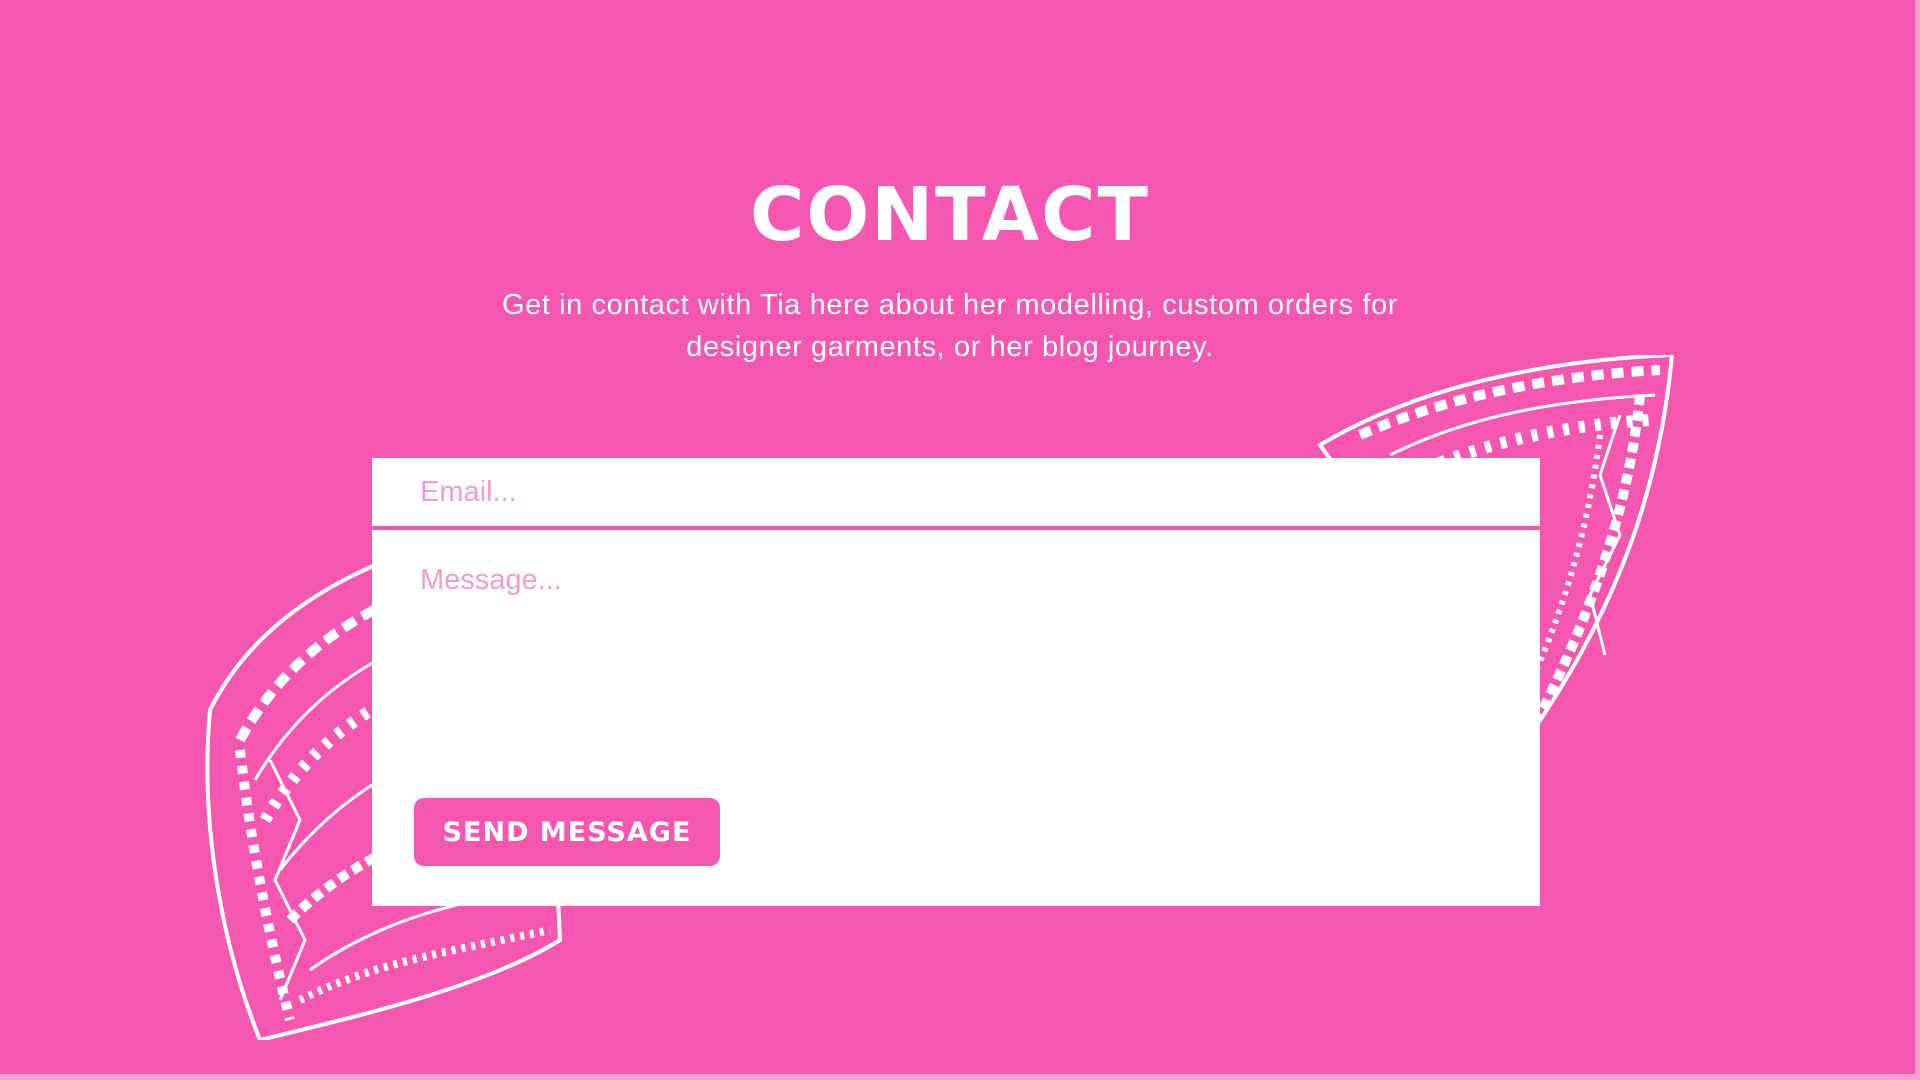  Describe the element at coordinates (956, 634) in the screenshot. I see `message-textarea` at that location.